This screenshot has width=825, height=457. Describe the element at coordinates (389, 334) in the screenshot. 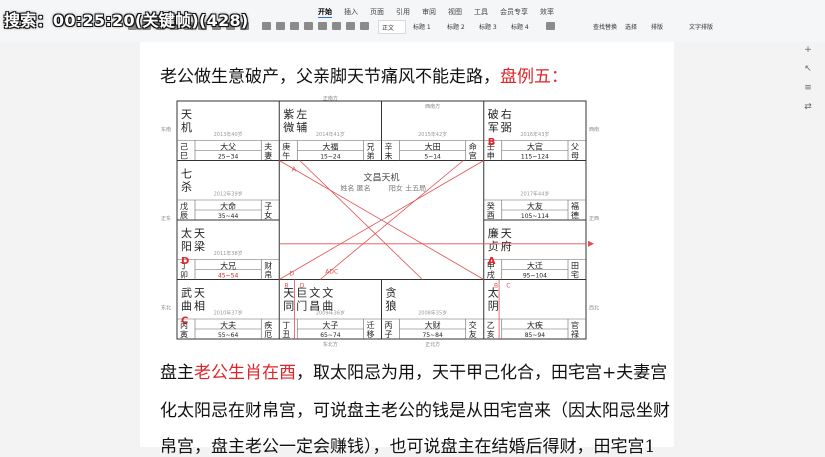

I see `cell-branch: 子` at that location.